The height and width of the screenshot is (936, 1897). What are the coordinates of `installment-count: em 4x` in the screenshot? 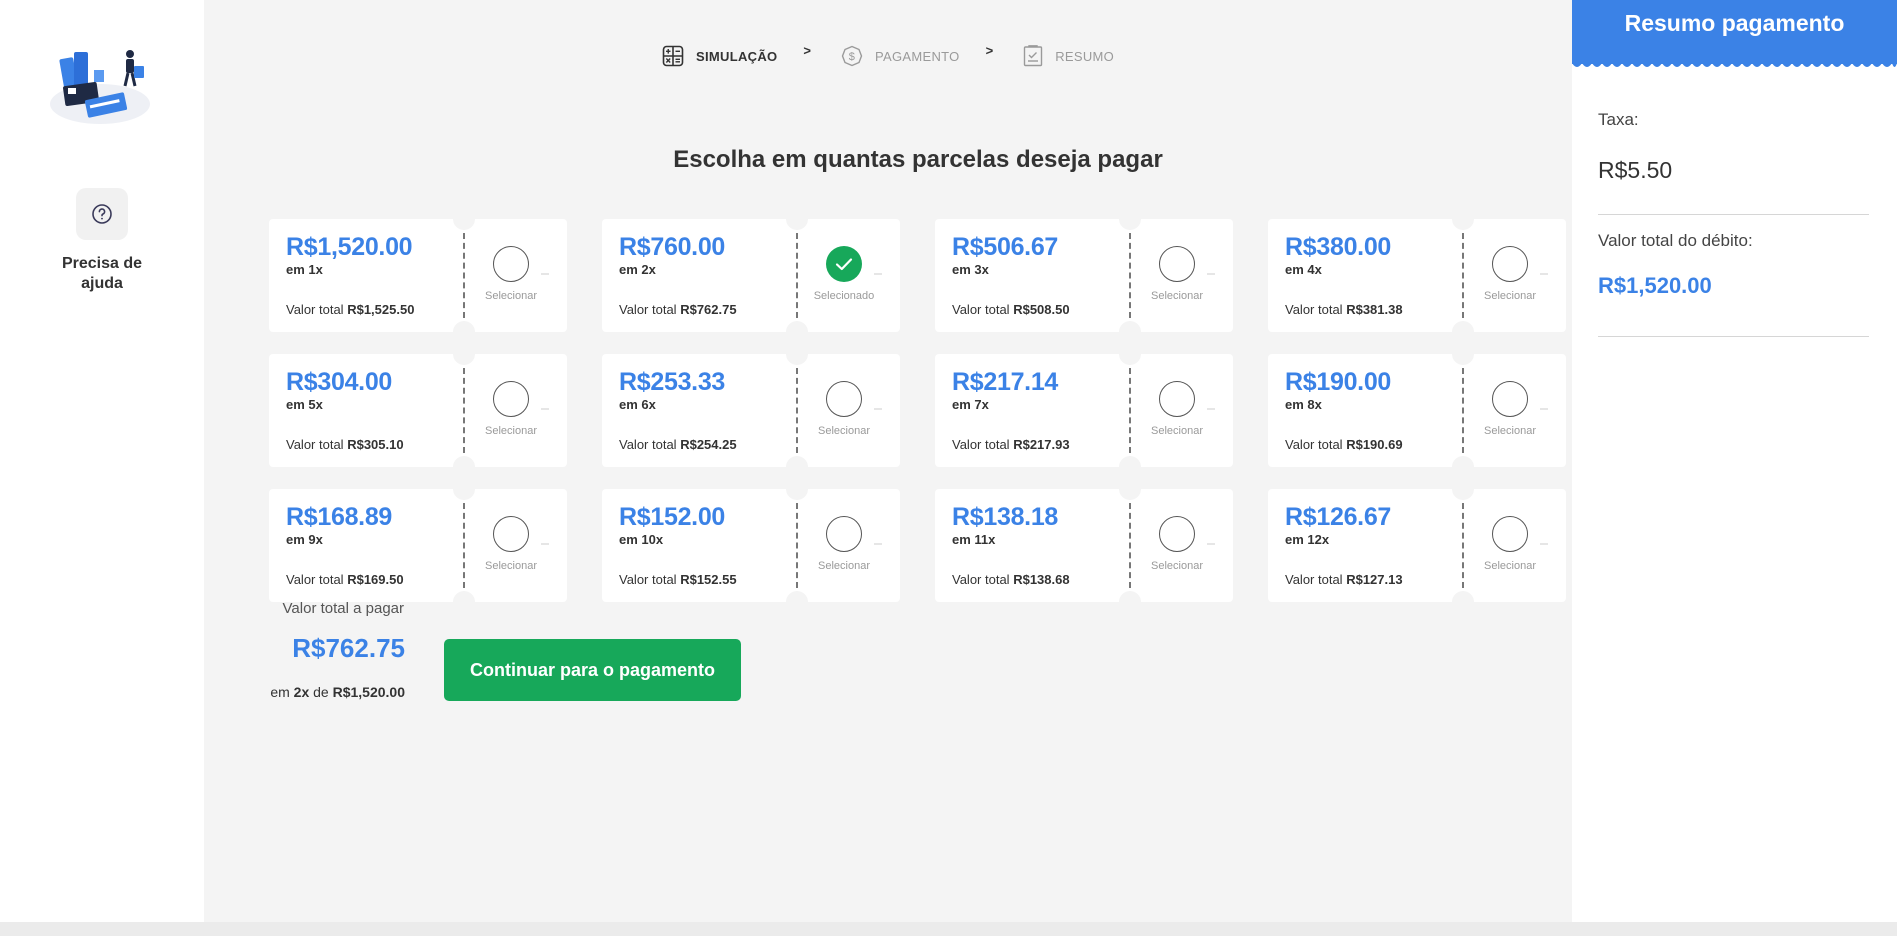 It's located at (1303, 269).